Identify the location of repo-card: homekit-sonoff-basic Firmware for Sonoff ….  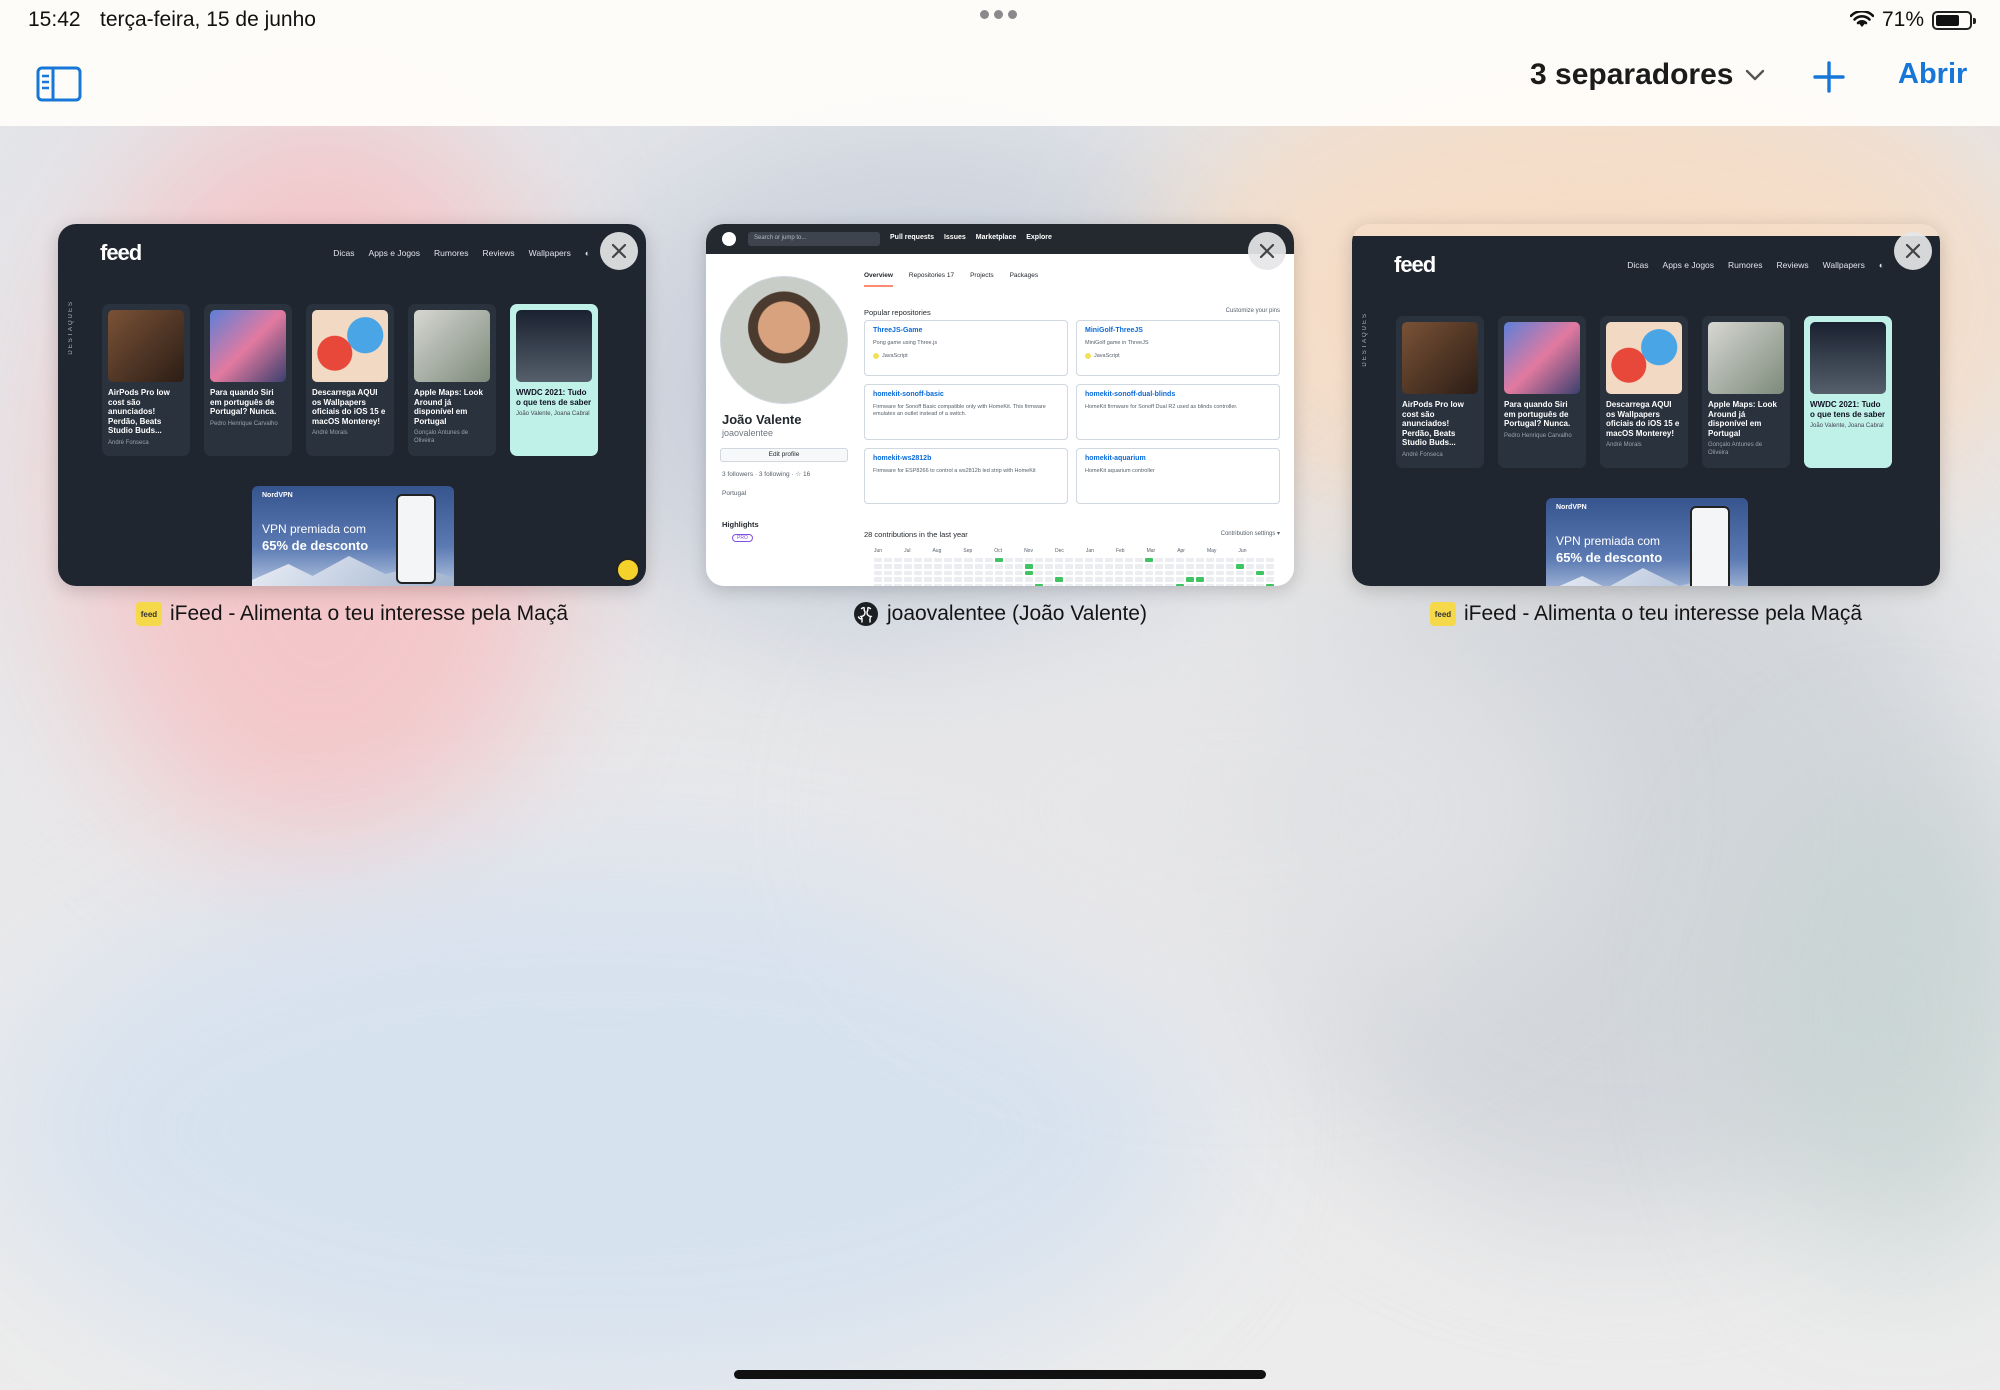
(966, 412).